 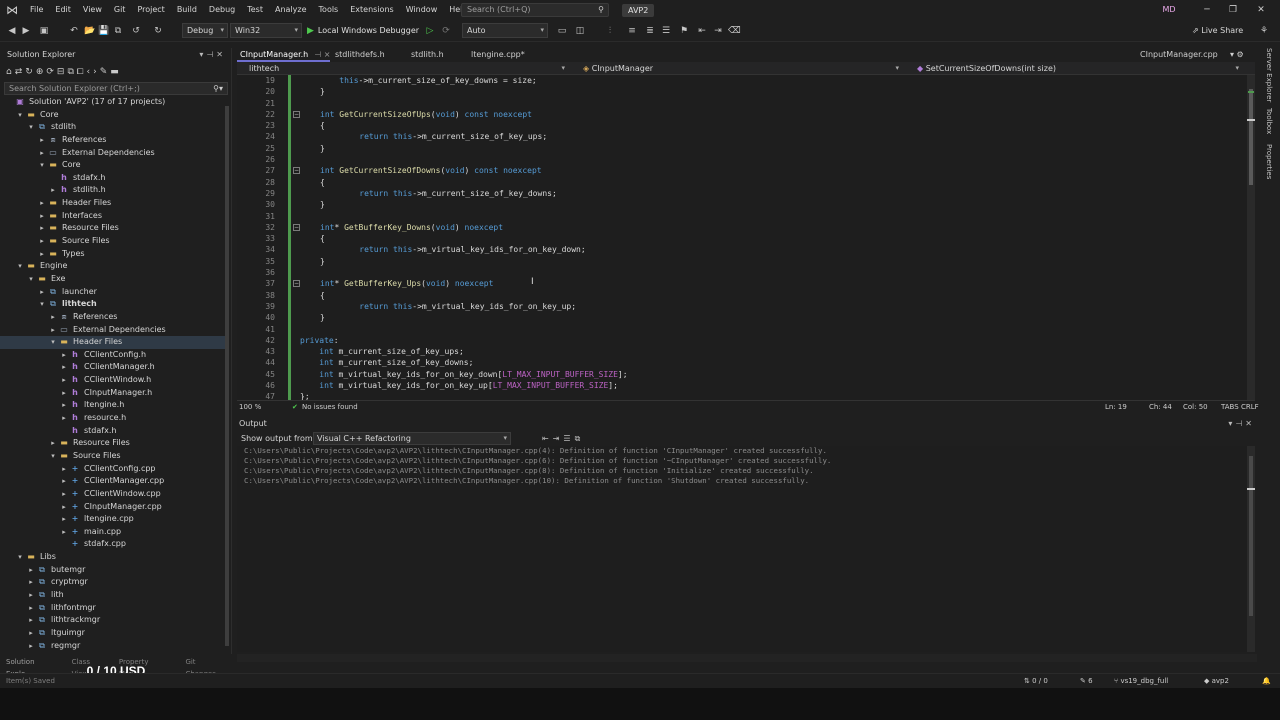 I want to click on tree-item: ▸ + ltengine.cpp, so click(x=113, y=519).